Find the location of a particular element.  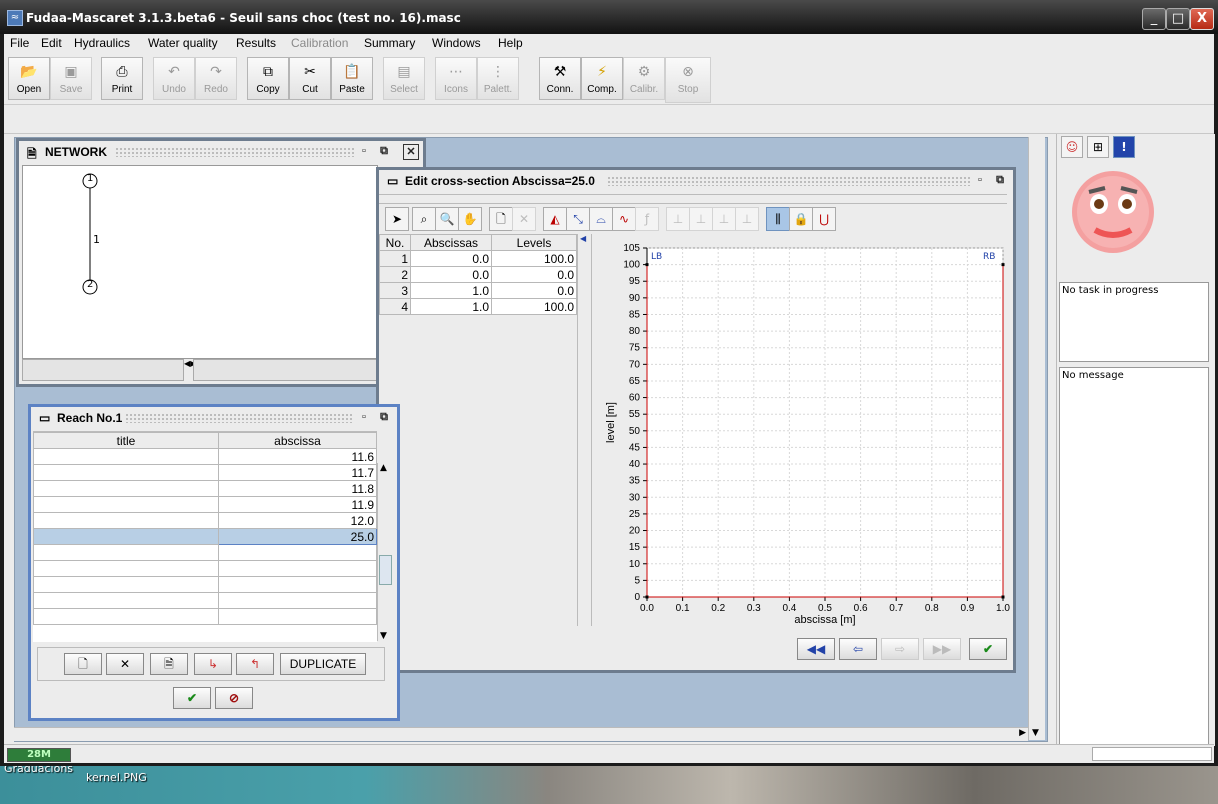

menu-file: File is located at coordinates (19, 43).